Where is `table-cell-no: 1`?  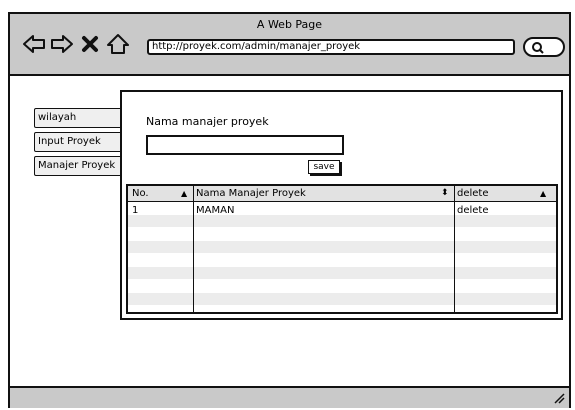
table-cell-no: 1 is located at coordinates (135, 210).